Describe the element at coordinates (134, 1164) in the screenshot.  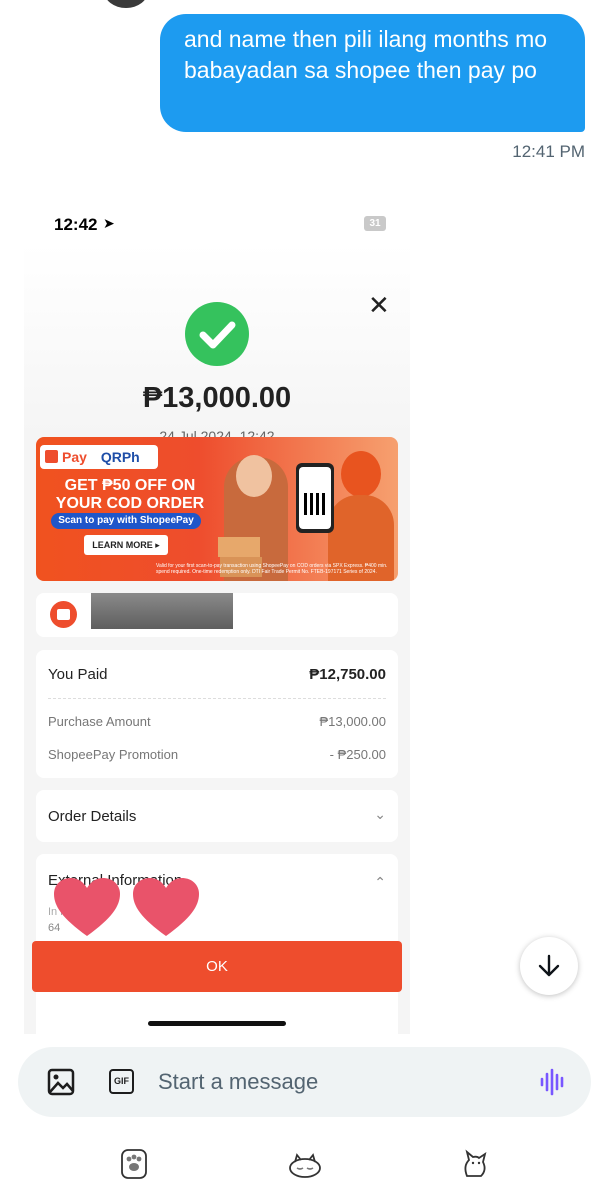
I see `paw-icon` at that location.